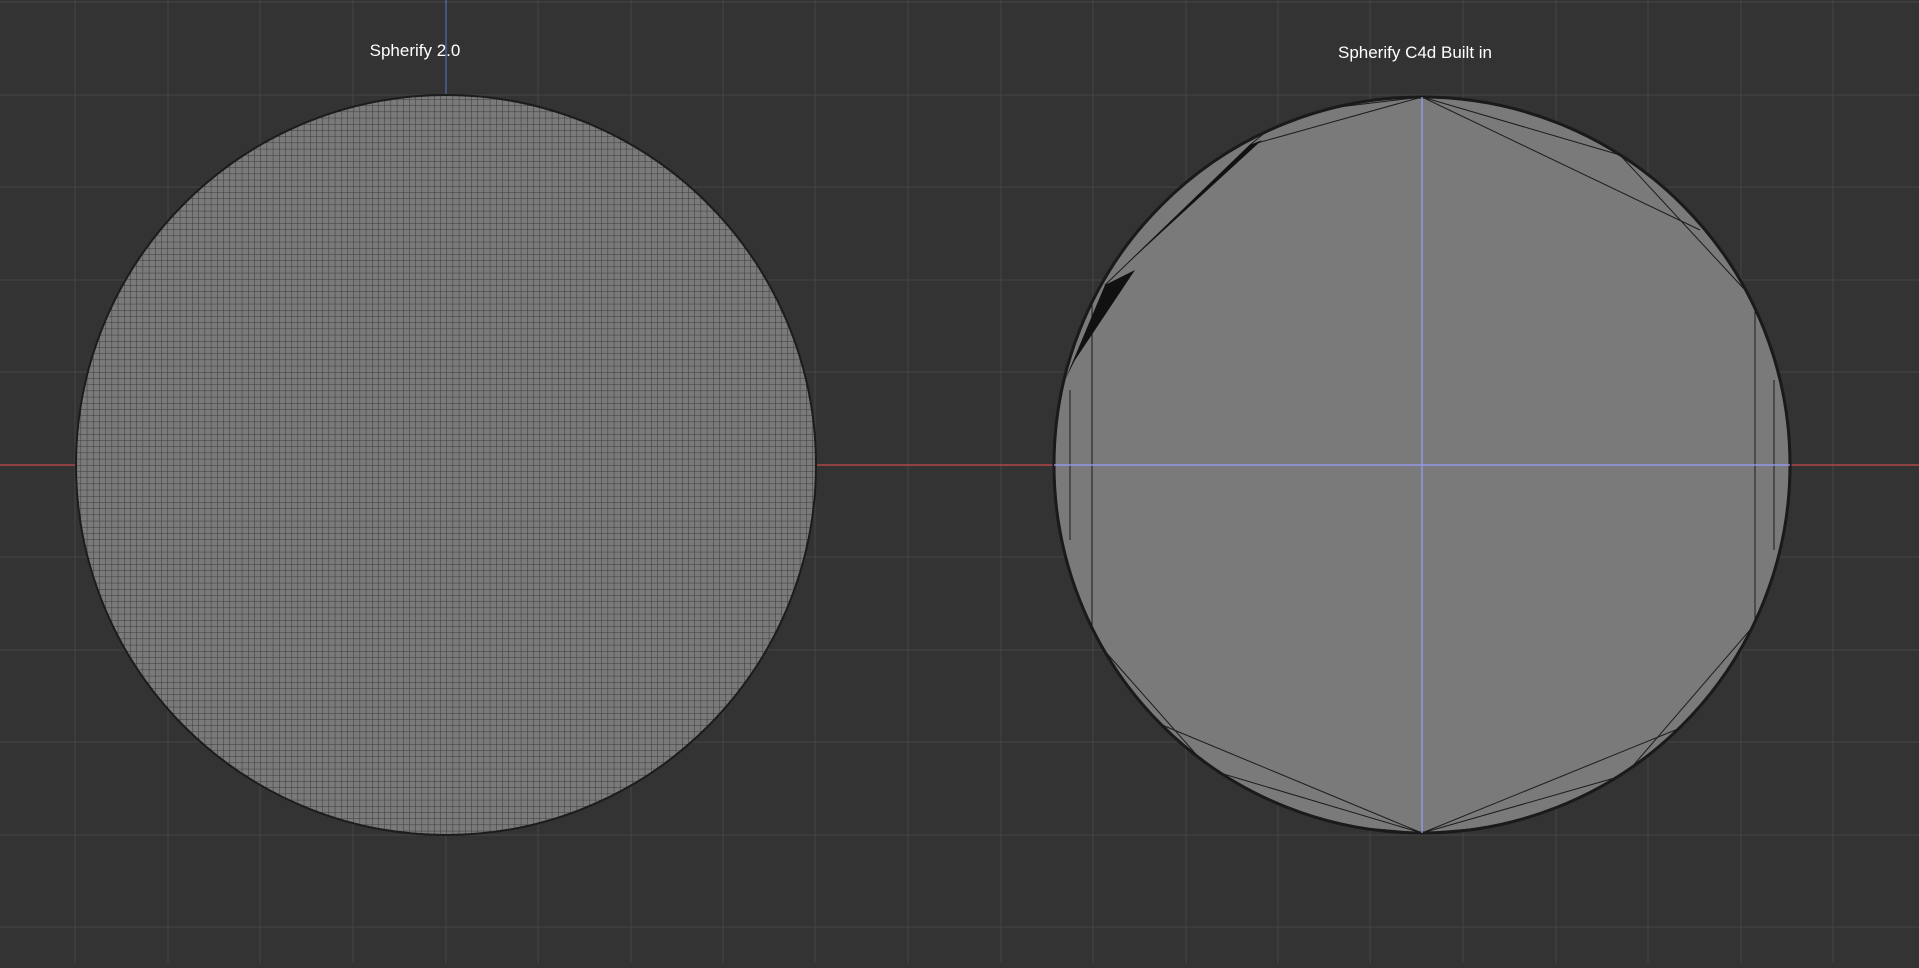 This screenshot has width=1919, height=968. Describe the element at coordinates (415, 50) in the screenshot. I see `object-label-spherify-2: Spherify 2.0` at that location.